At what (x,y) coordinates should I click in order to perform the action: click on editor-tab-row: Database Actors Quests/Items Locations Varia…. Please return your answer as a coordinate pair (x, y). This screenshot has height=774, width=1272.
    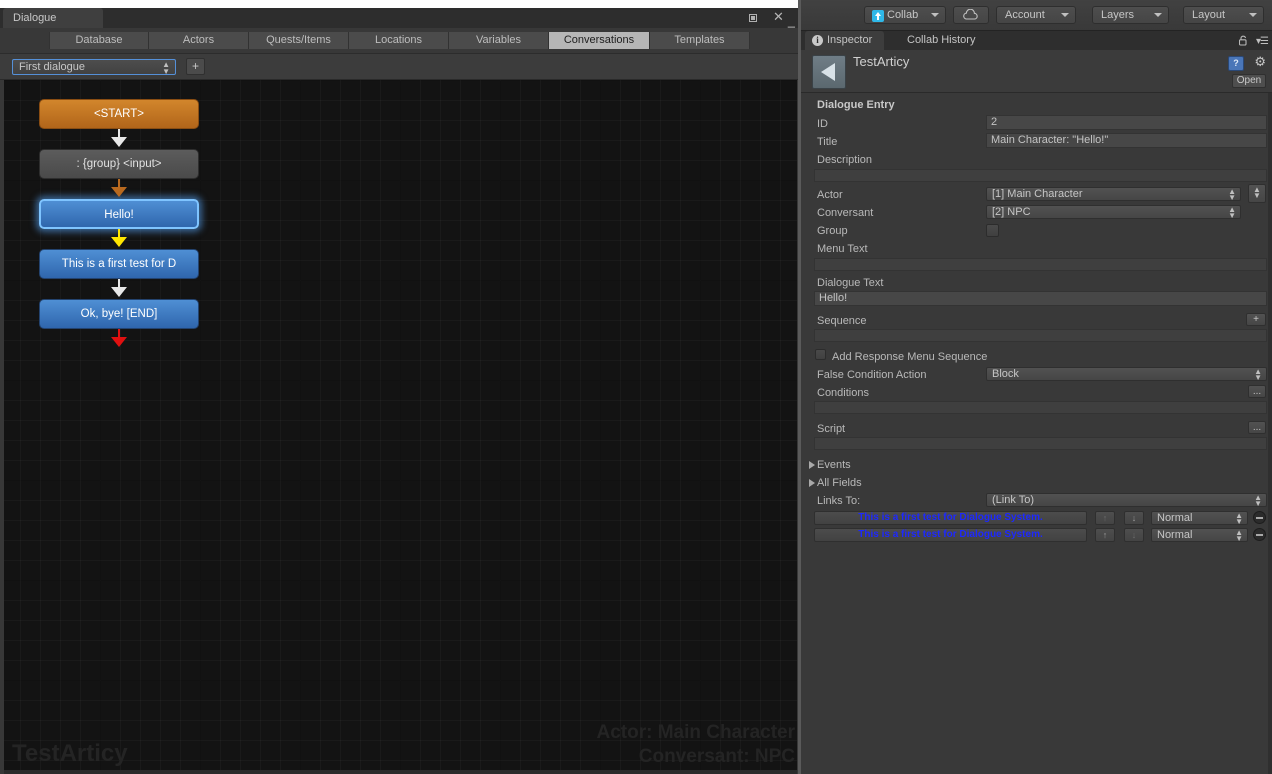
    Looking at the image, I should click on (400, 40).